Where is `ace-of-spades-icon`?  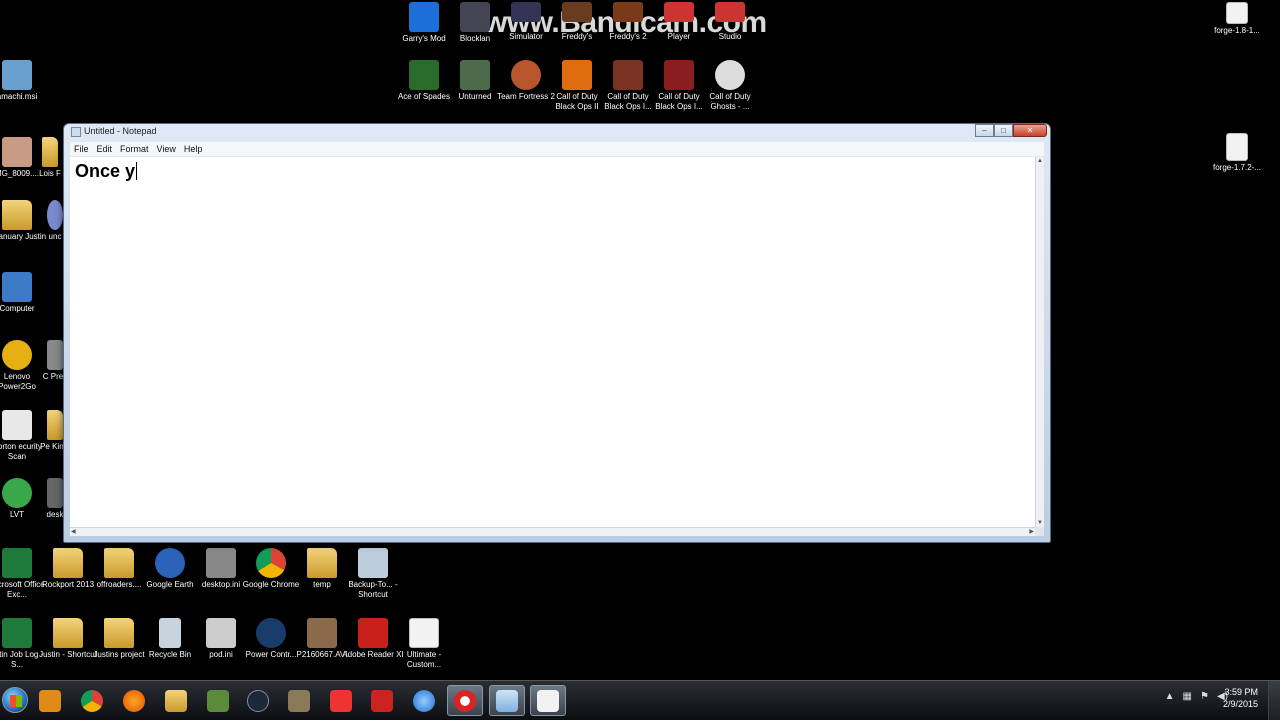 ace-of-spades-icon is located at coordinates (424, 75).